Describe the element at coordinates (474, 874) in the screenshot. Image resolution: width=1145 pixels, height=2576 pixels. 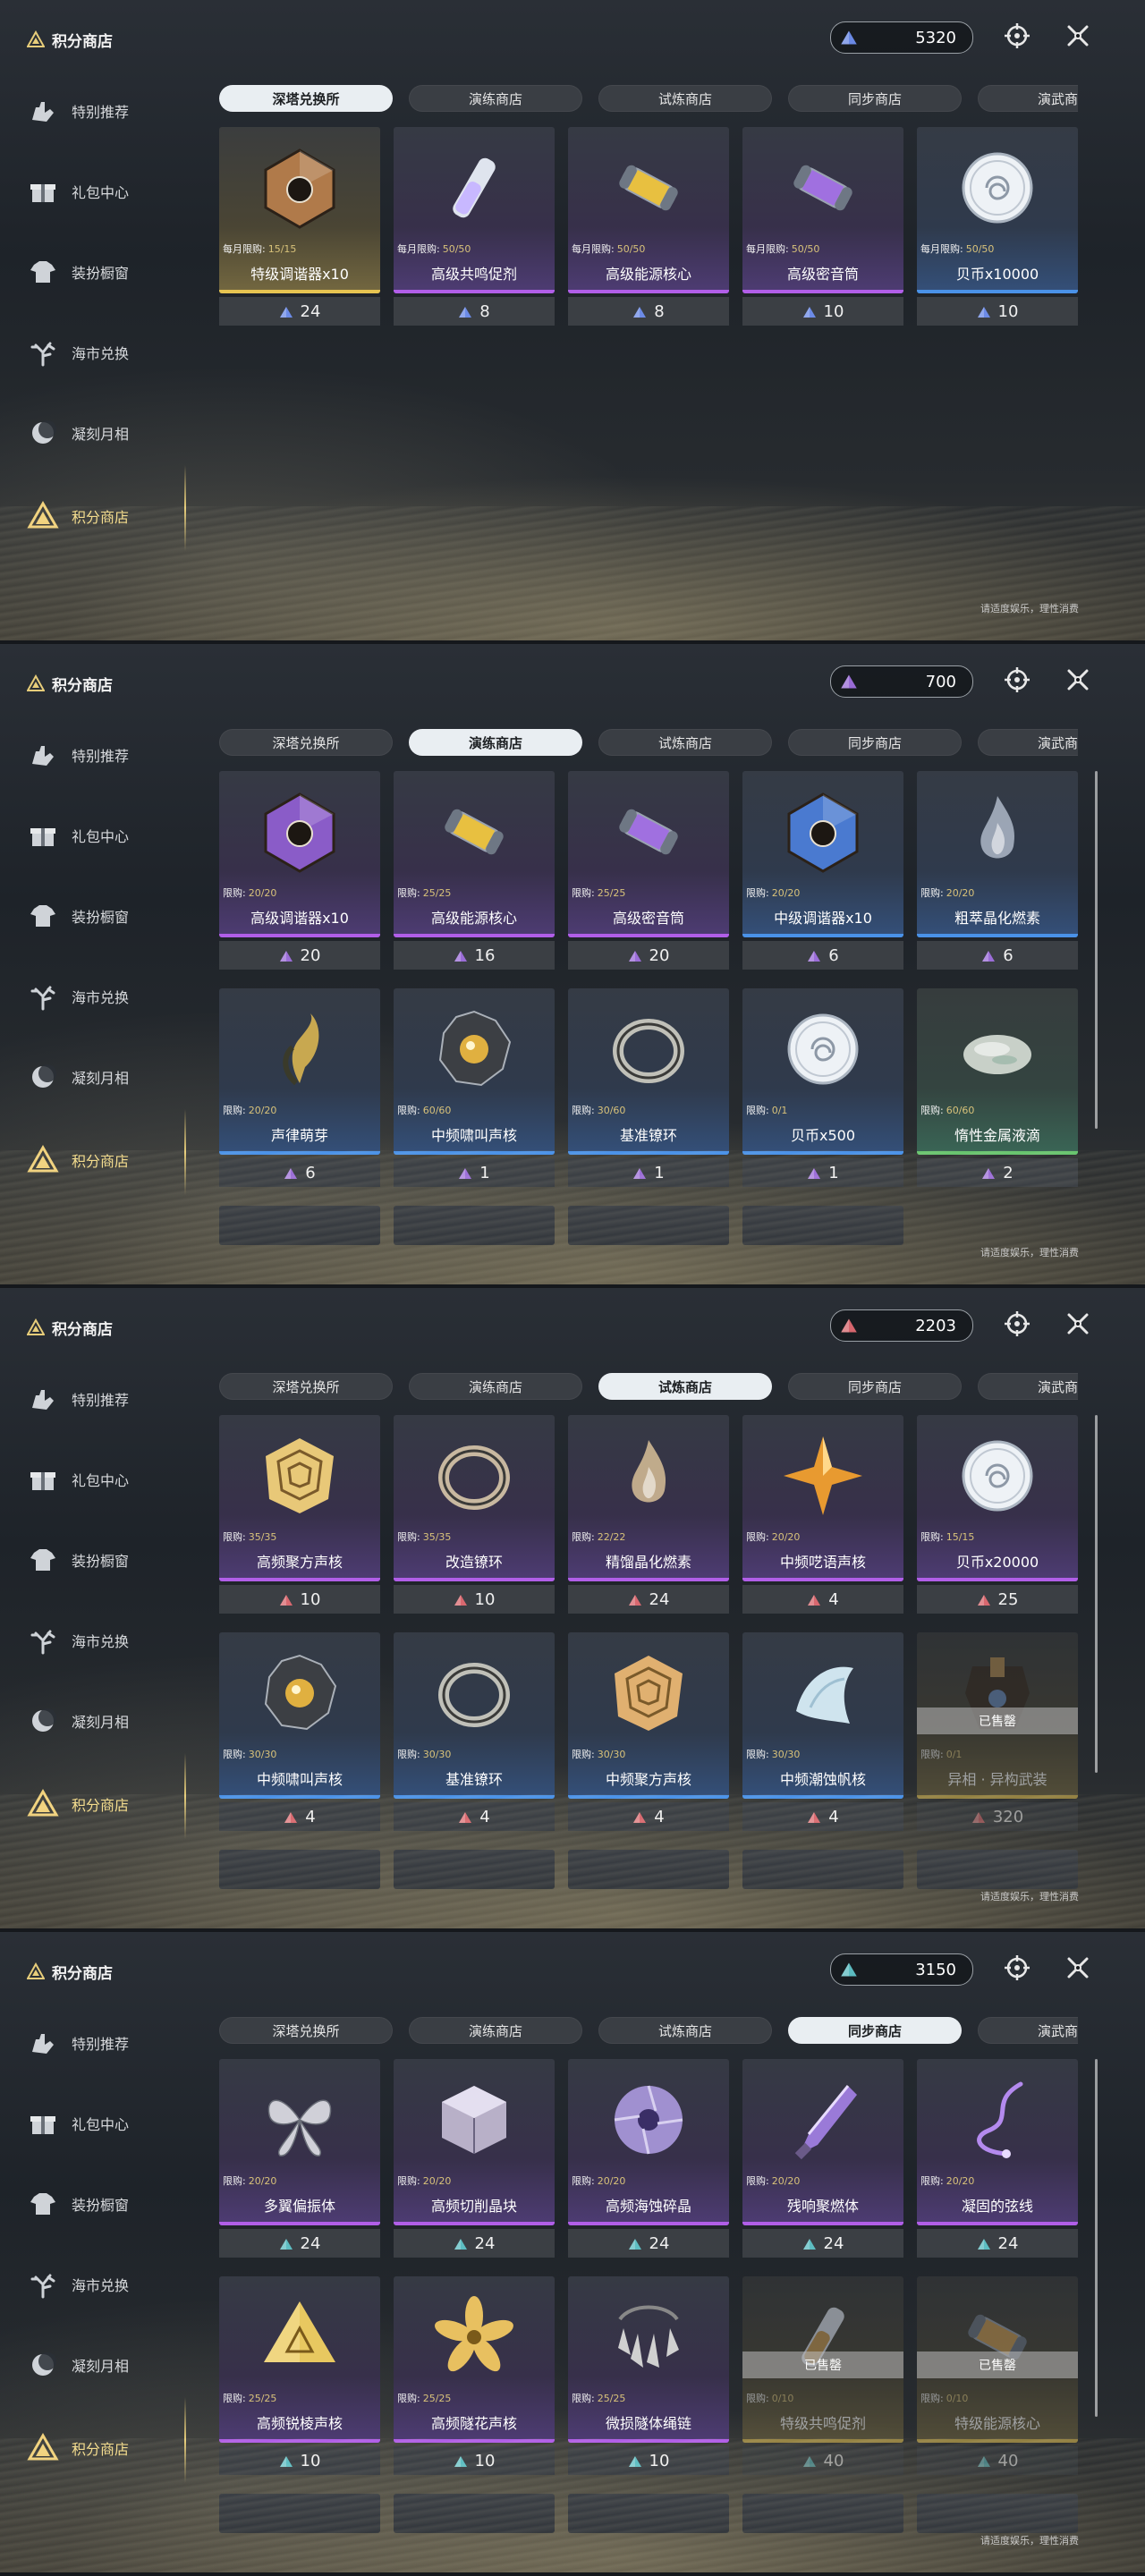
I see `shop-item-card: 限购: 25/25 高级能源核心 16` at that location.